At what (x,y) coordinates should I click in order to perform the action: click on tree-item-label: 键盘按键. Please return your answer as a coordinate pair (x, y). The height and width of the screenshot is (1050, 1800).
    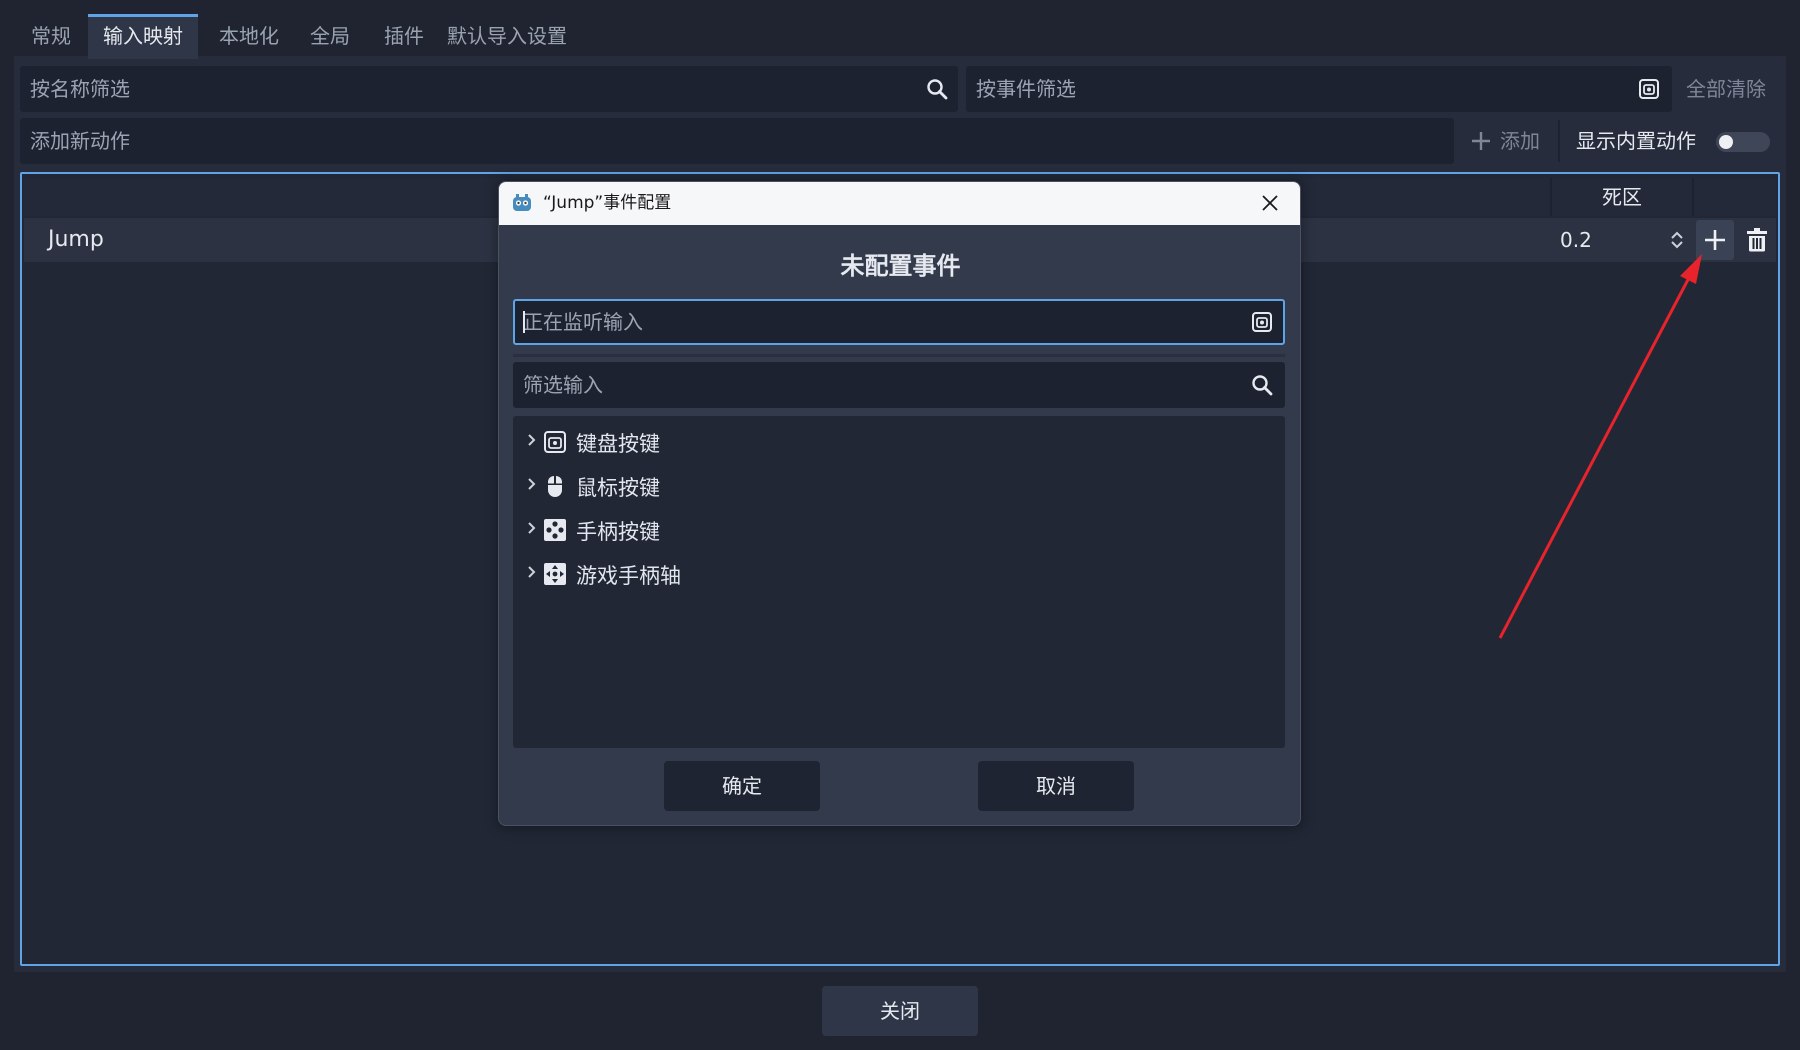
    Looking at the image, I should click on (618, 444).